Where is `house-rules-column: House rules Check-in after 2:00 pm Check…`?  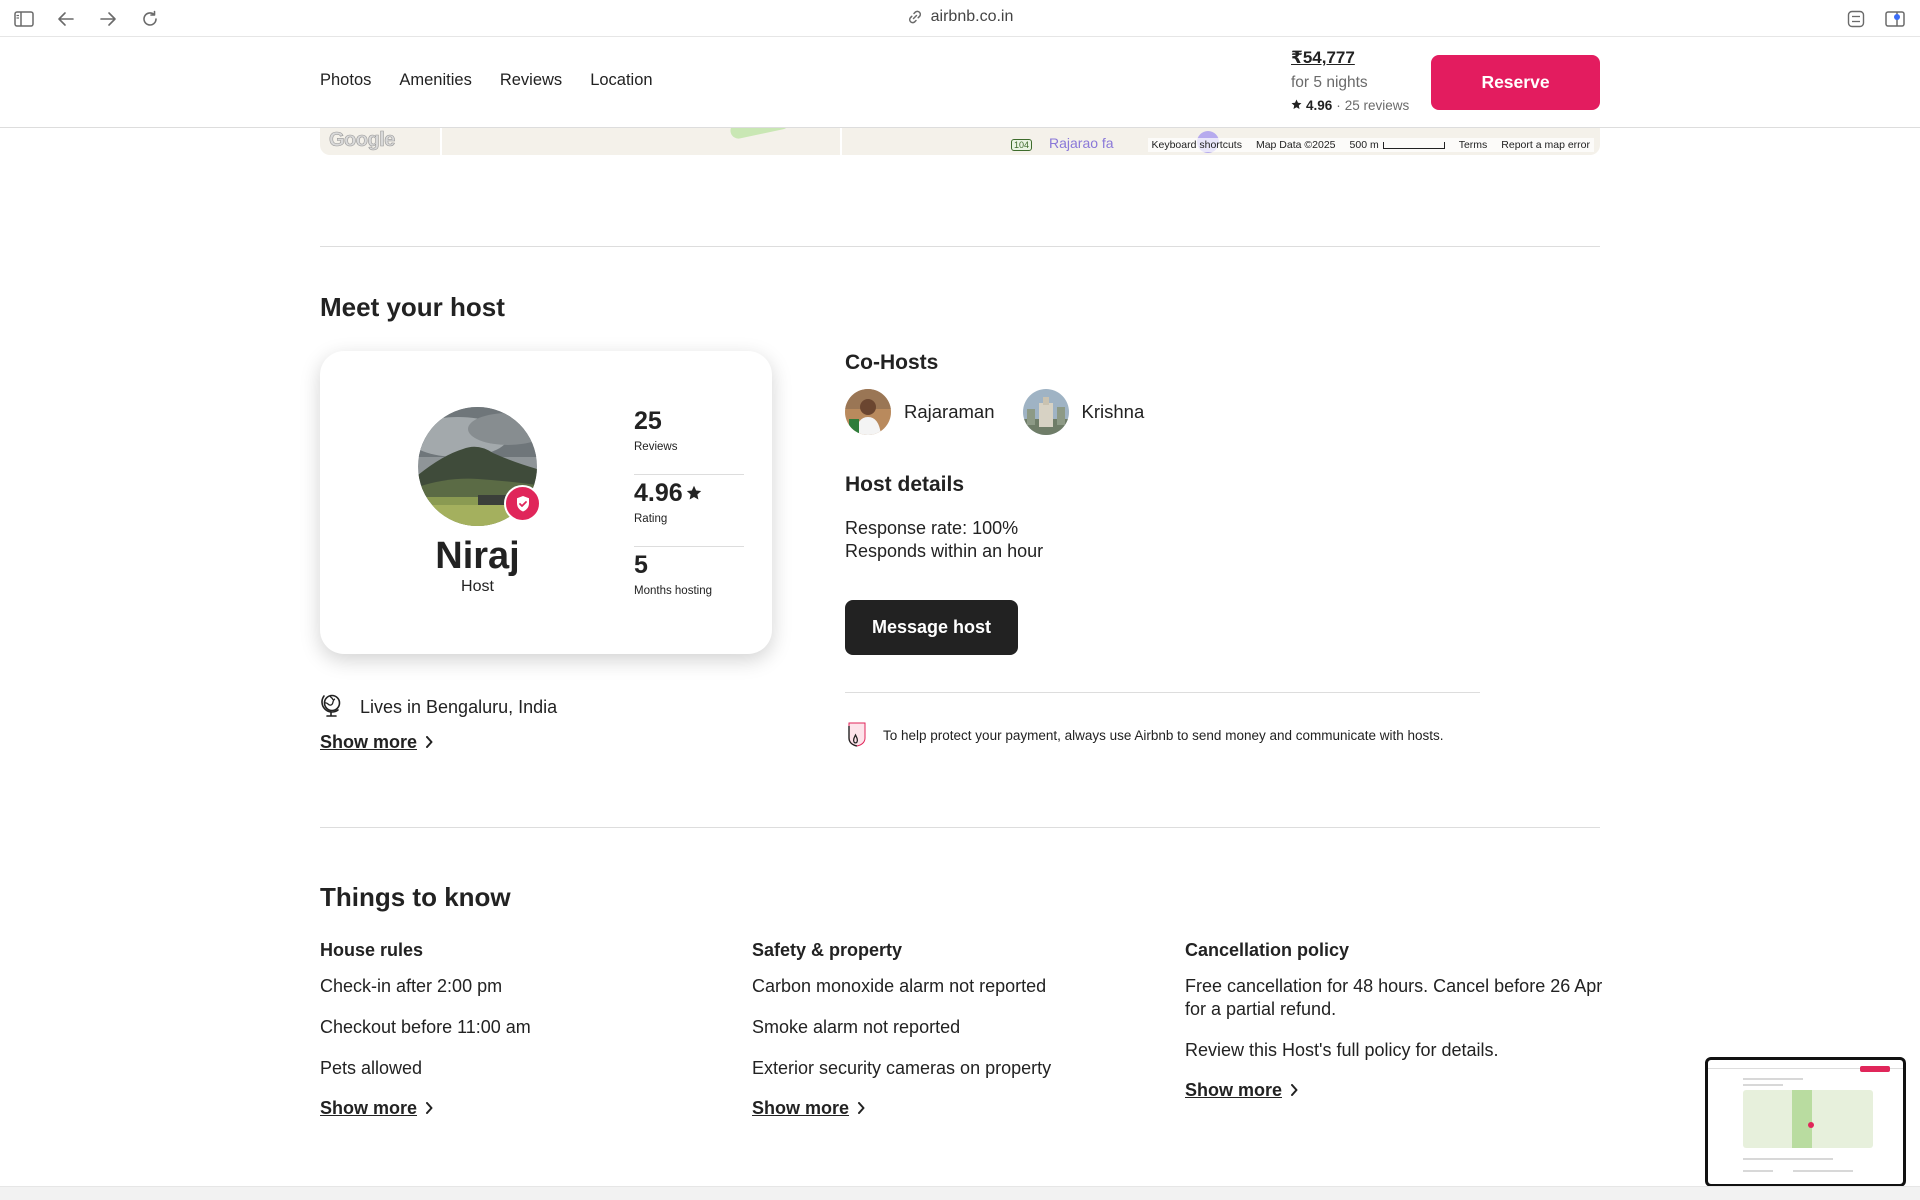 house-rules-column: House rules Check-in after 2:00 pm Check… is located at coordinates (530, 1029).